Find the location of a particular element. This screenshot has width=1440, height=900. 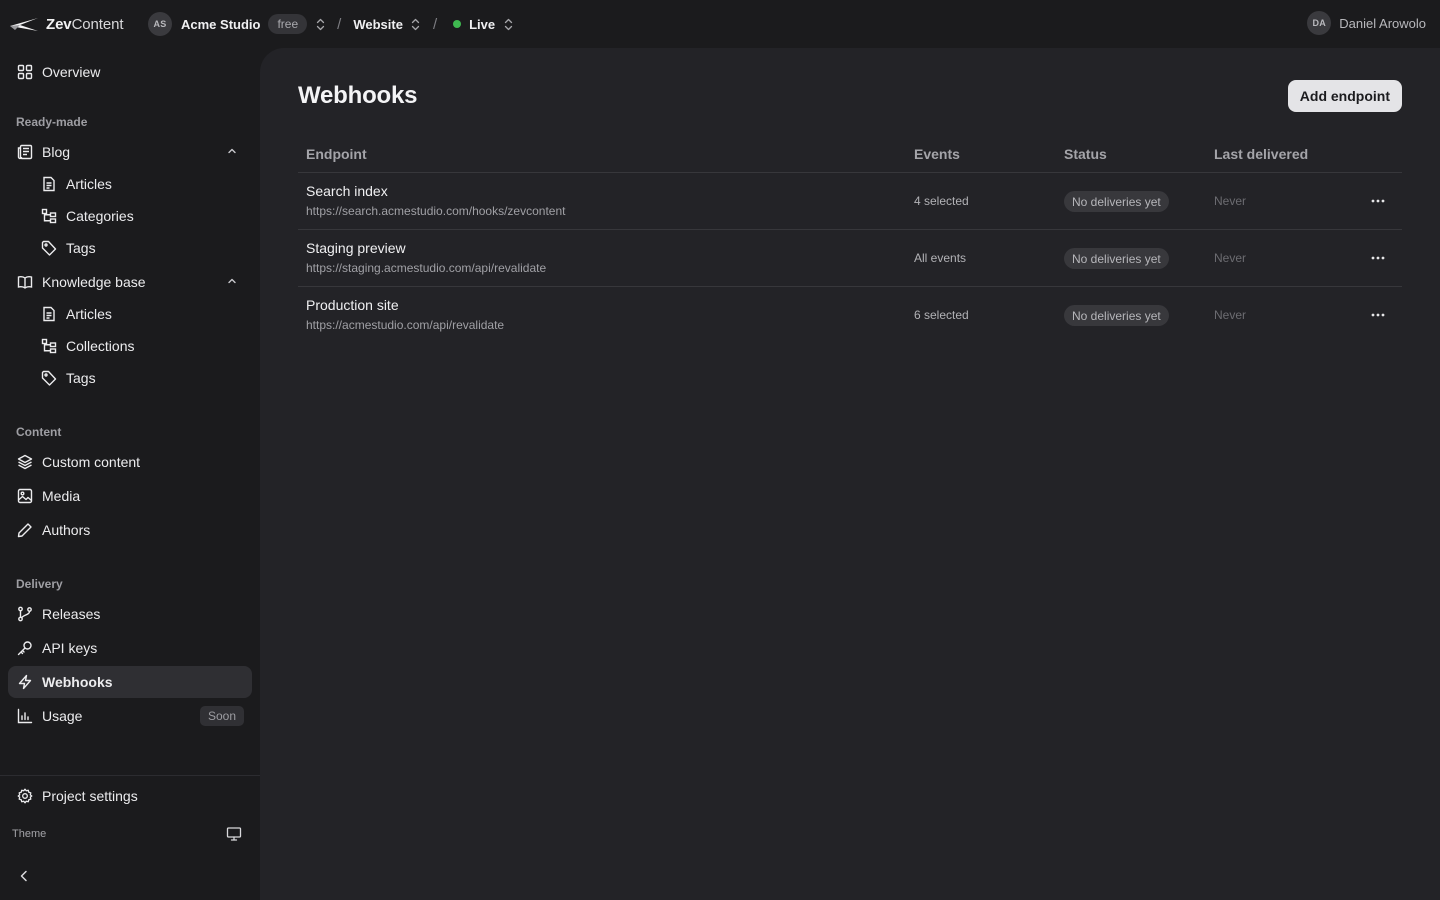

sidebar-item-label: Collections is located at coordinates (100, 346).